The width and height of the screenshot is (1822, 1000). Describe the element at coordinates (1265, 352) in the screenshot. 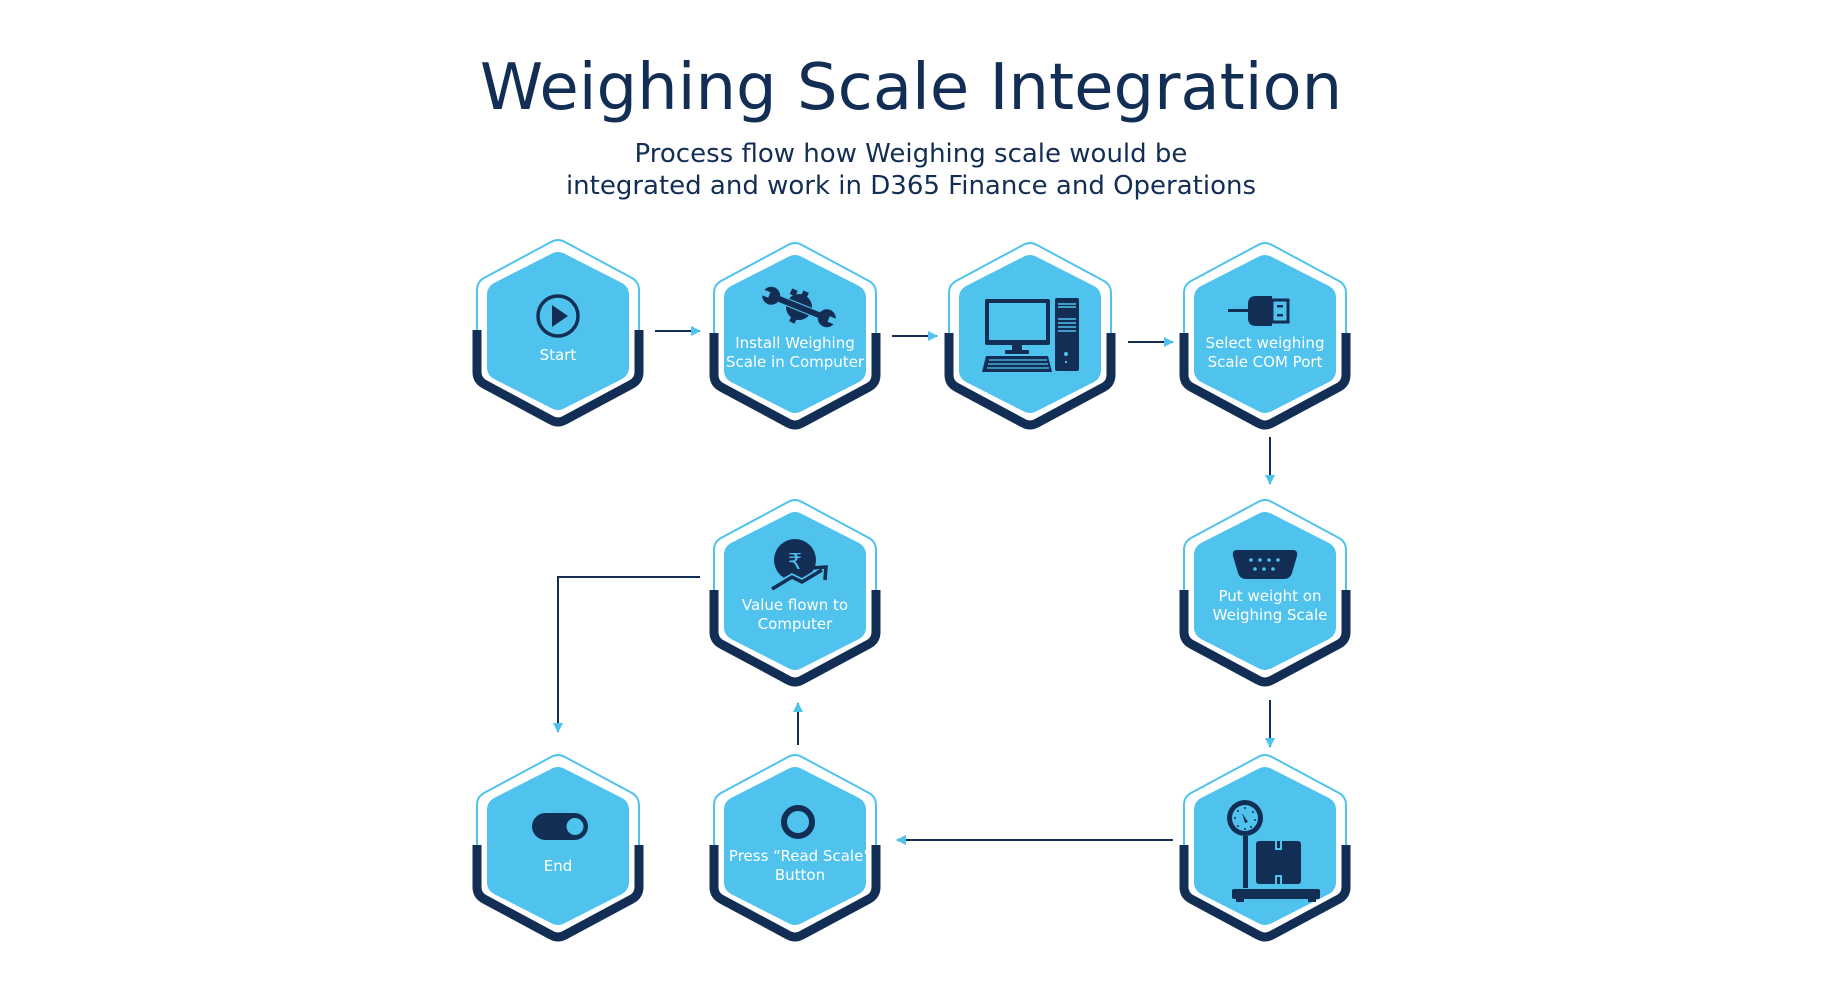

I see `node-label-com-port: Select weighing Scale COM Port` at that location.